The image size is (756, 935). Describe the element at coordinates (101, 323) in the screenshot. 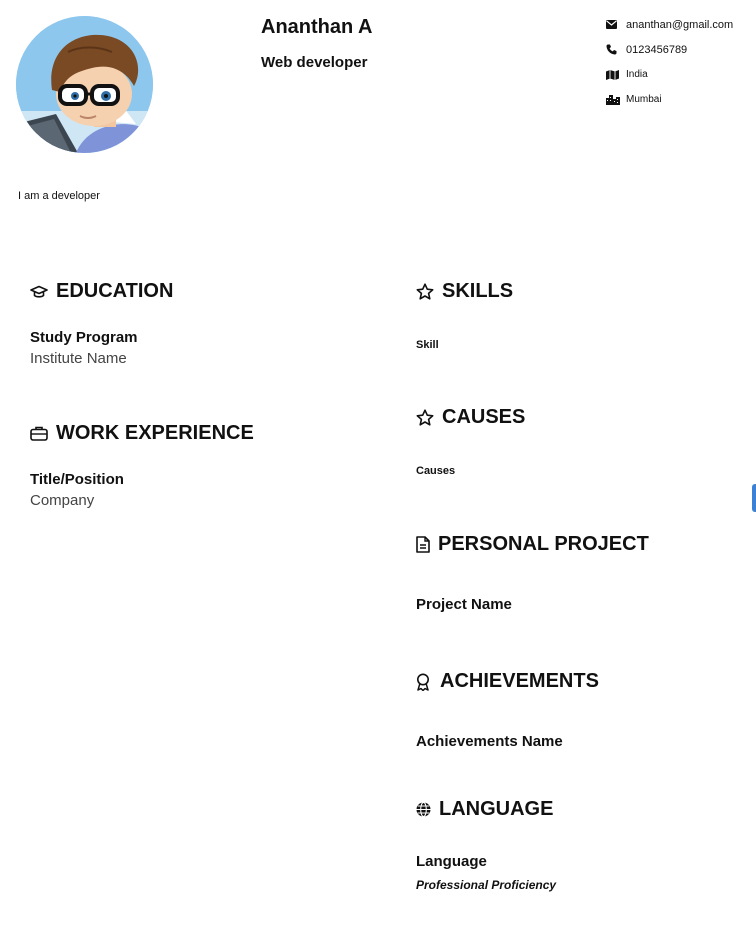

I see `education-section: EDUCATION Study Program Institute Name` at that location.